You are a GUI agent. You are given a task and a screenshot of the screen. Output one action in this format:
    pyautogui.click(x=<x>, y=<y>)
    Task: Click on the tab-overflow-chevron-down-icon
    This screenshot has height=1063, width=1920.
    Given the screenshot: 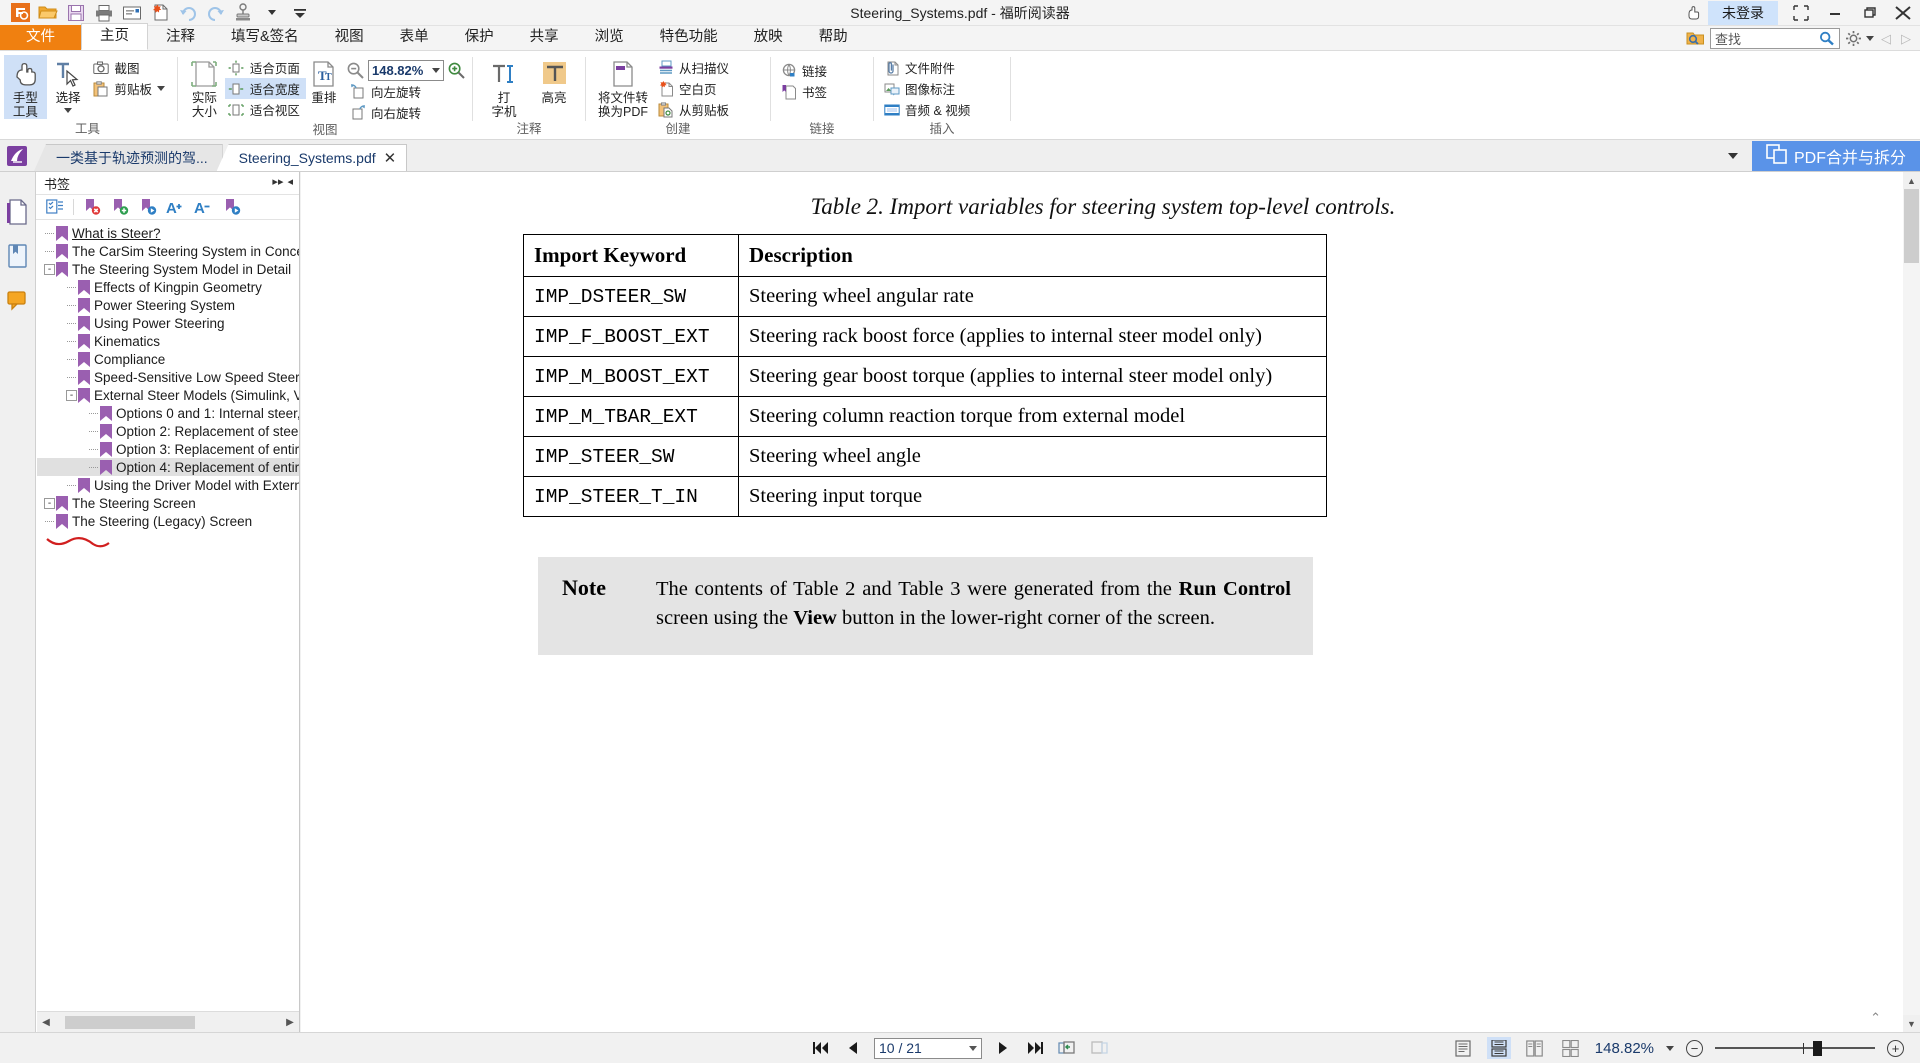 What is the action you would take?
    pyautogui.click(x=1732, y=156)
    